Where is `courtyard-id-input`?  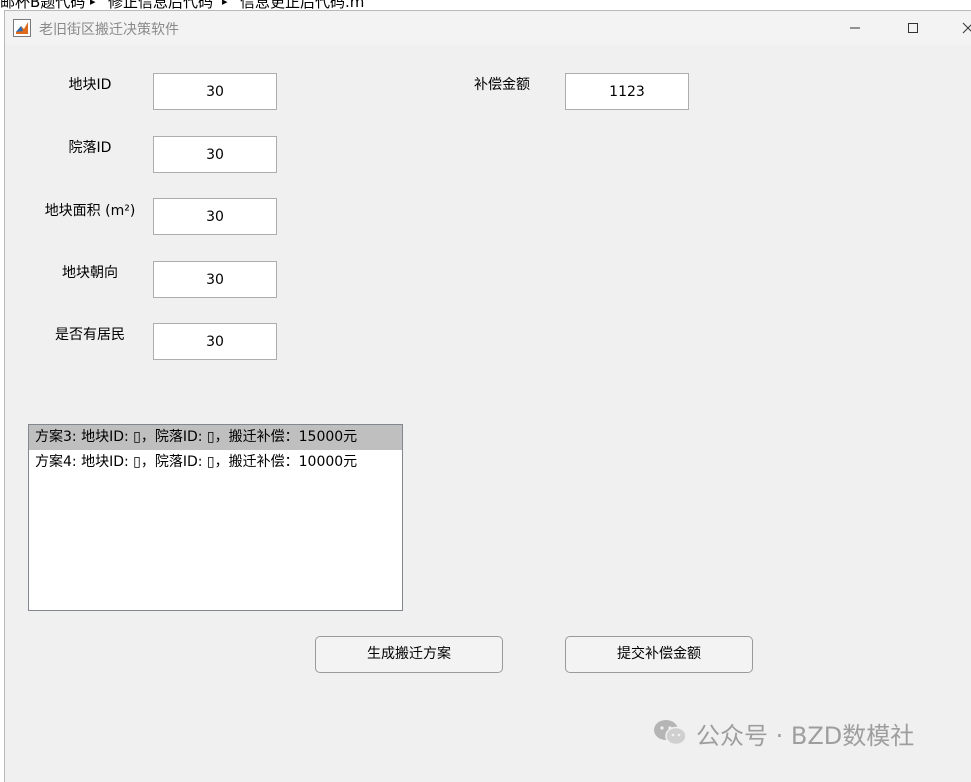
courtyard-id-input is located at coordinates (215, 154).